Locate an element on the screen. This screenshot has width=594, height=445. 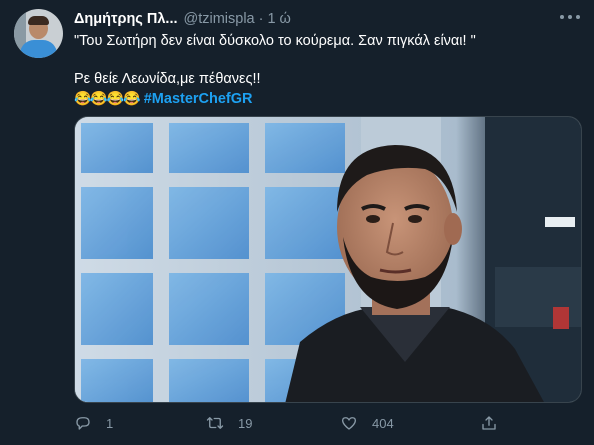
avatar is located at coordinates (38, 33).